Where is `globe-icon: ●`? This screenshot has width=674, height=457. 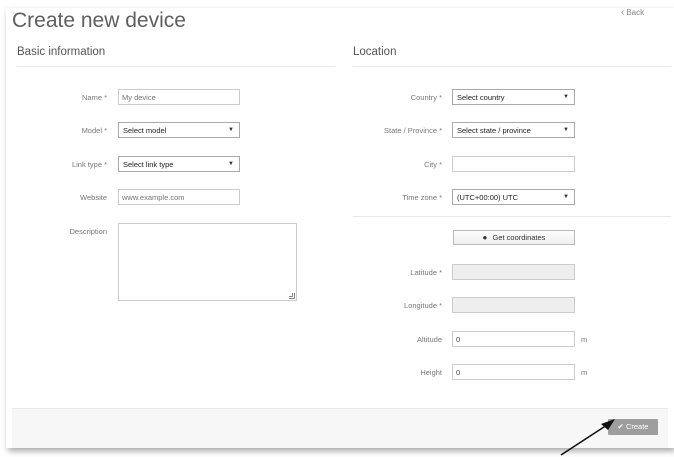
globe-icon: ● is located at coordinates (485, 237).